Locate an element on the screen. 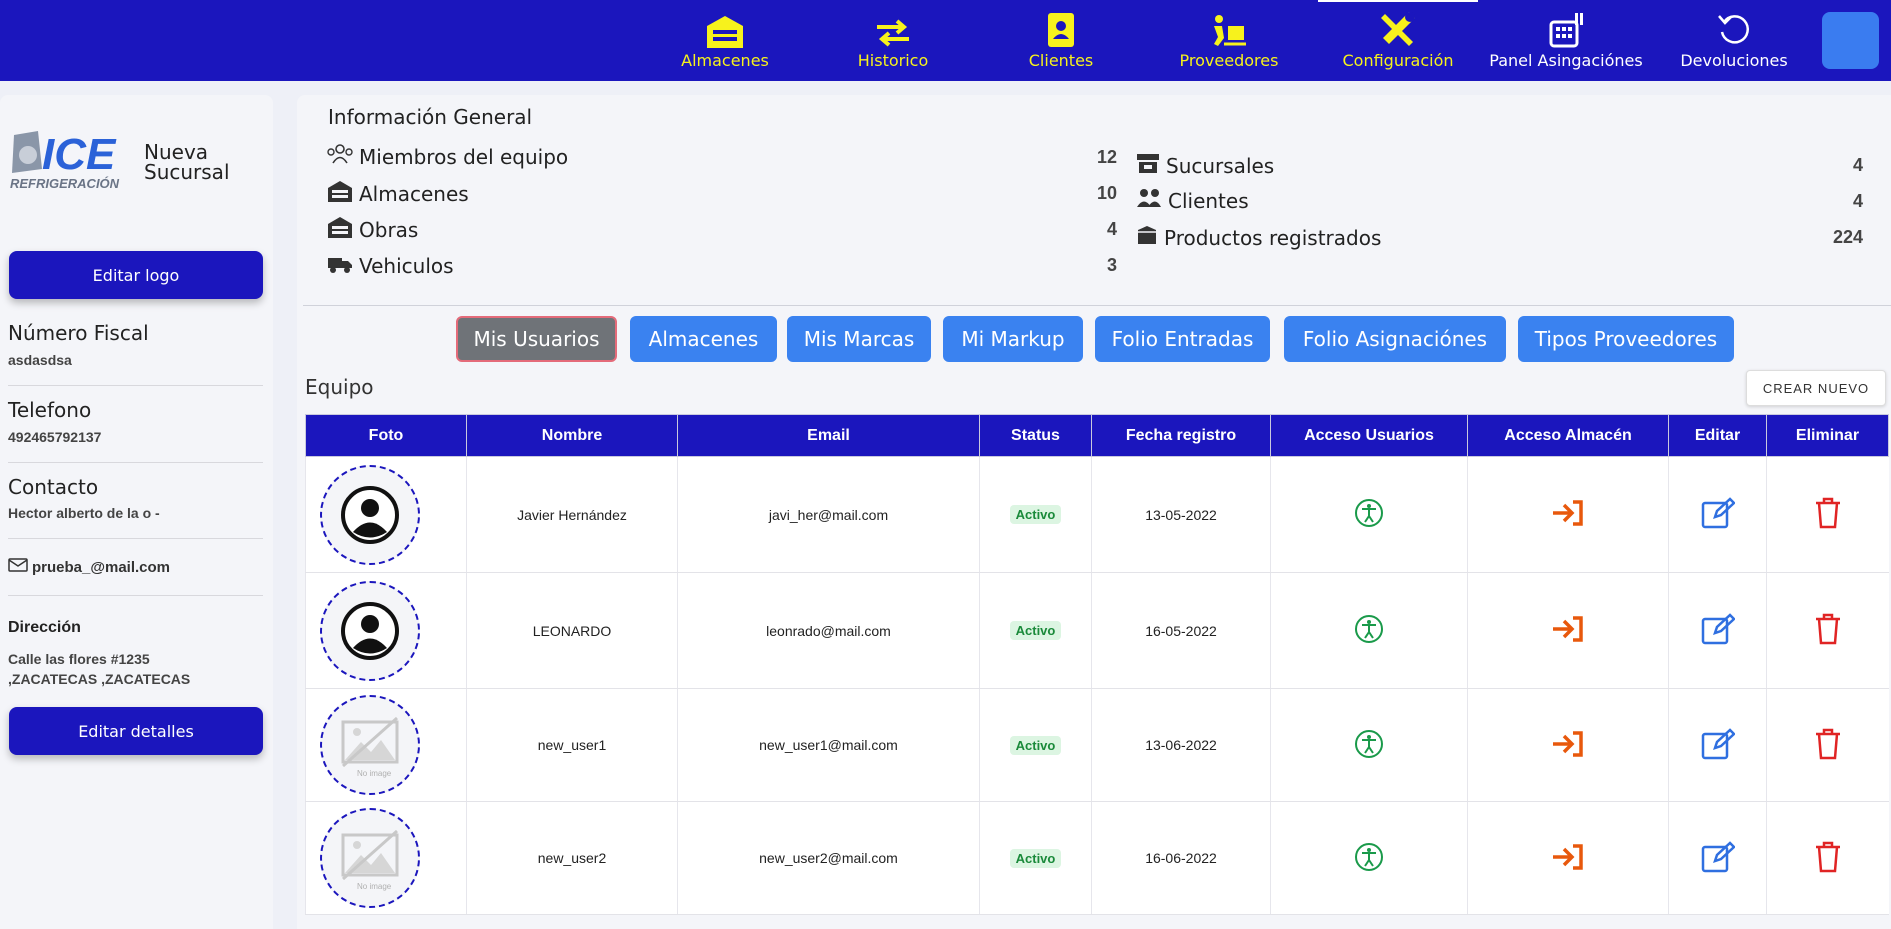 Image resolution: width=1891 pixels, height=929 pixels. envelope-icon is located at coordinates (20, 567).